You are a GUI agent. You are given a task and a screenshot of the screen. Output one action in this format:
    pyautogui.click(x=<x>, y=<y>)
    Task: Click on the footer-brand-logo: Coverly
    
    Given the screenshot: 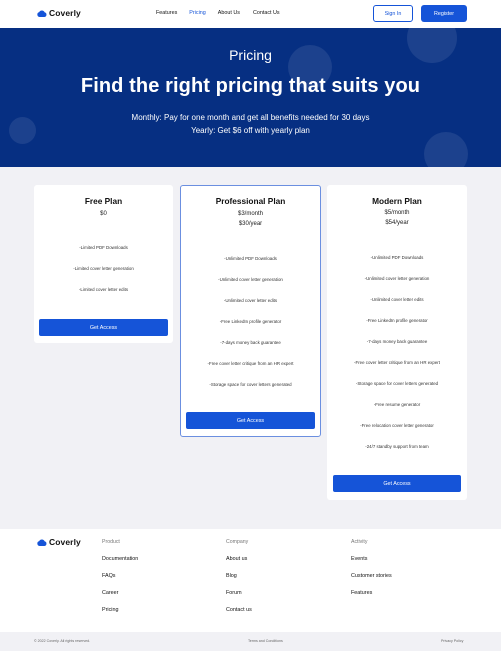 What is the action you would take?
    pyautogui.click(x=59, y=542)
    